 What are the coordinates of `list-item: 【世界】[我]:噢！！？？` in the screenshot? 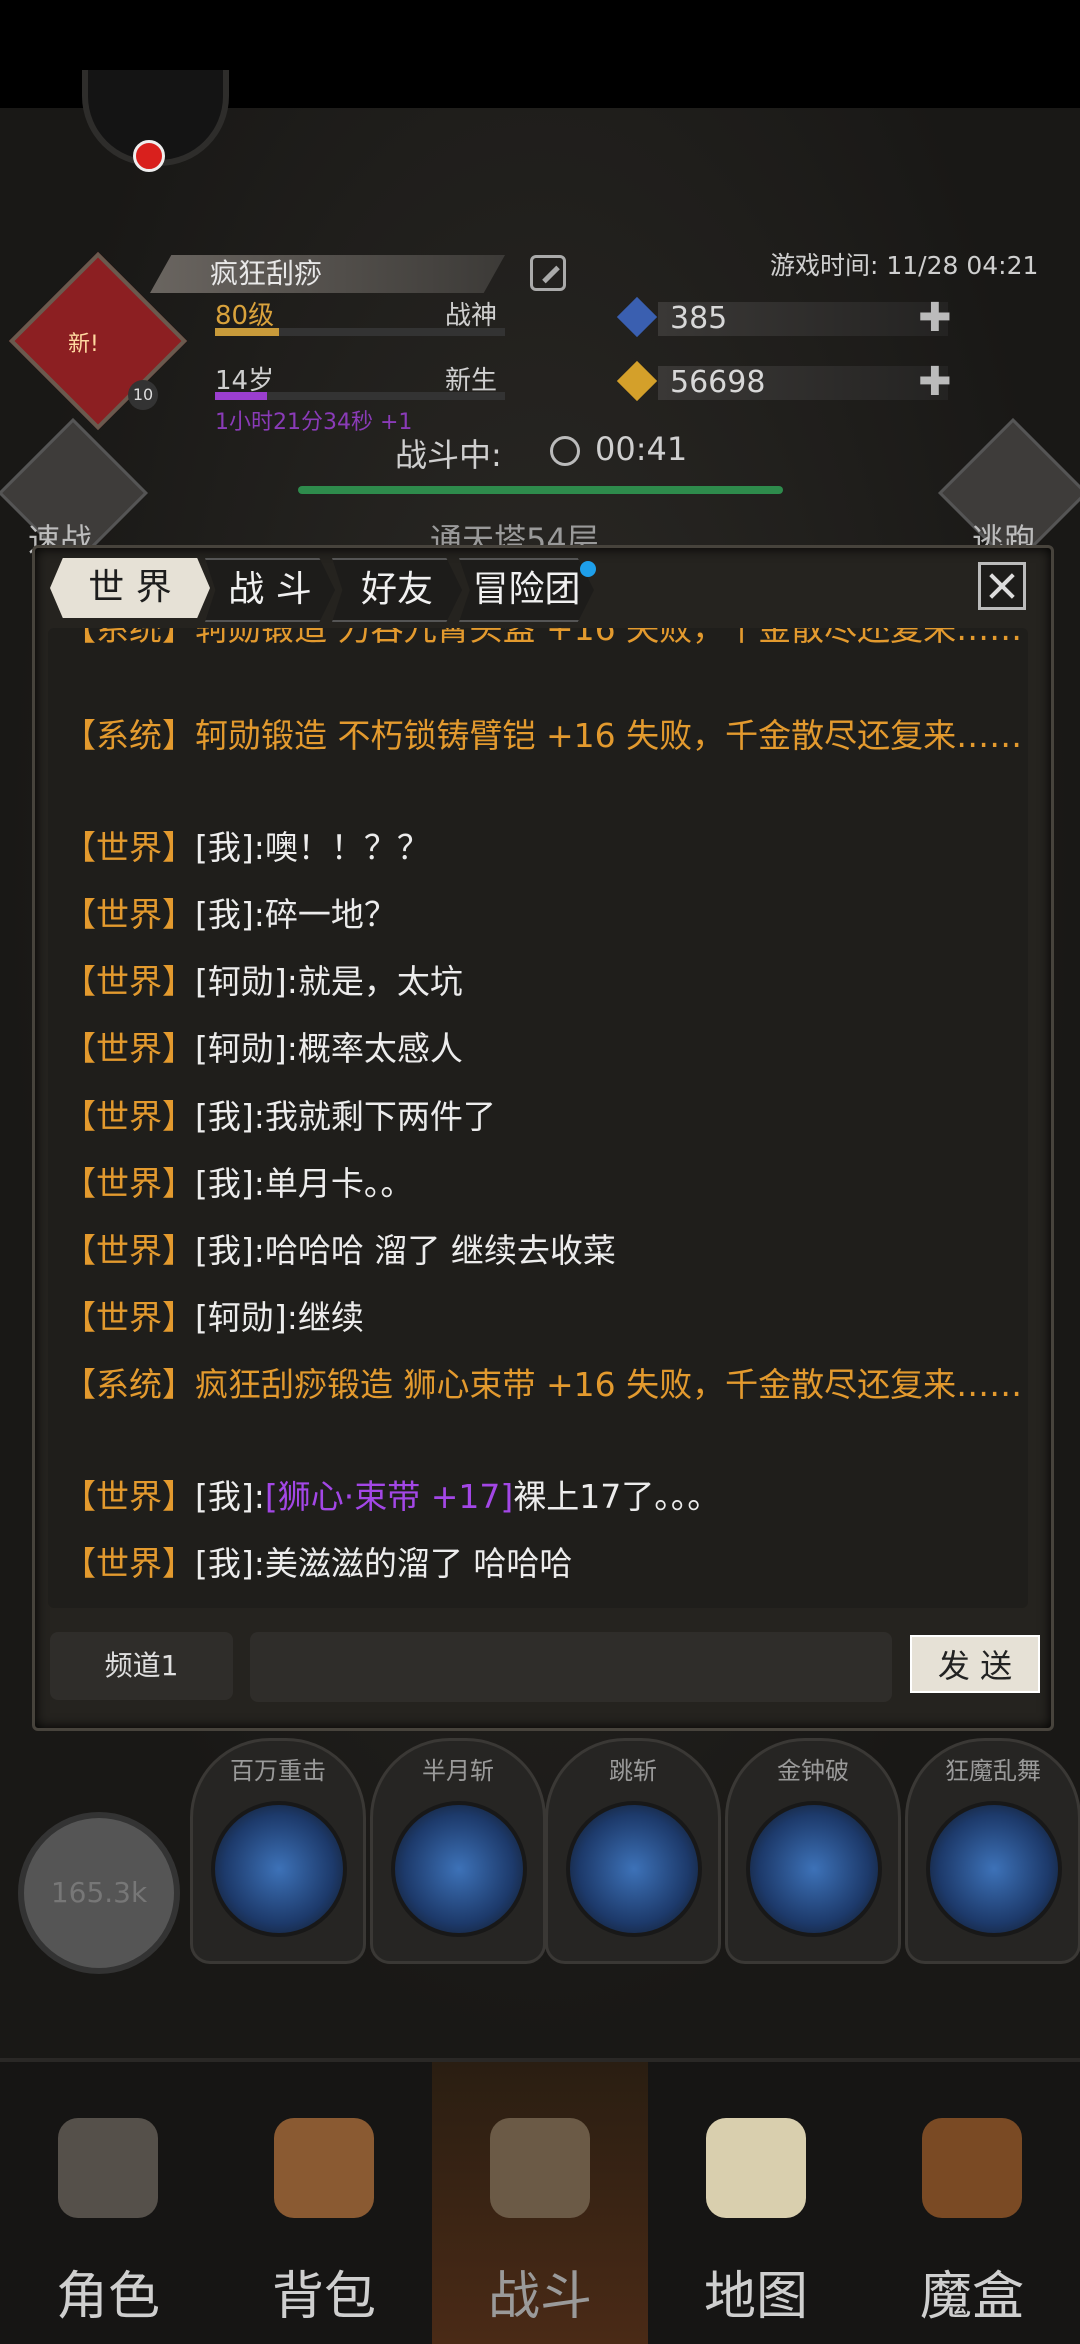 It's located at (246, 847).